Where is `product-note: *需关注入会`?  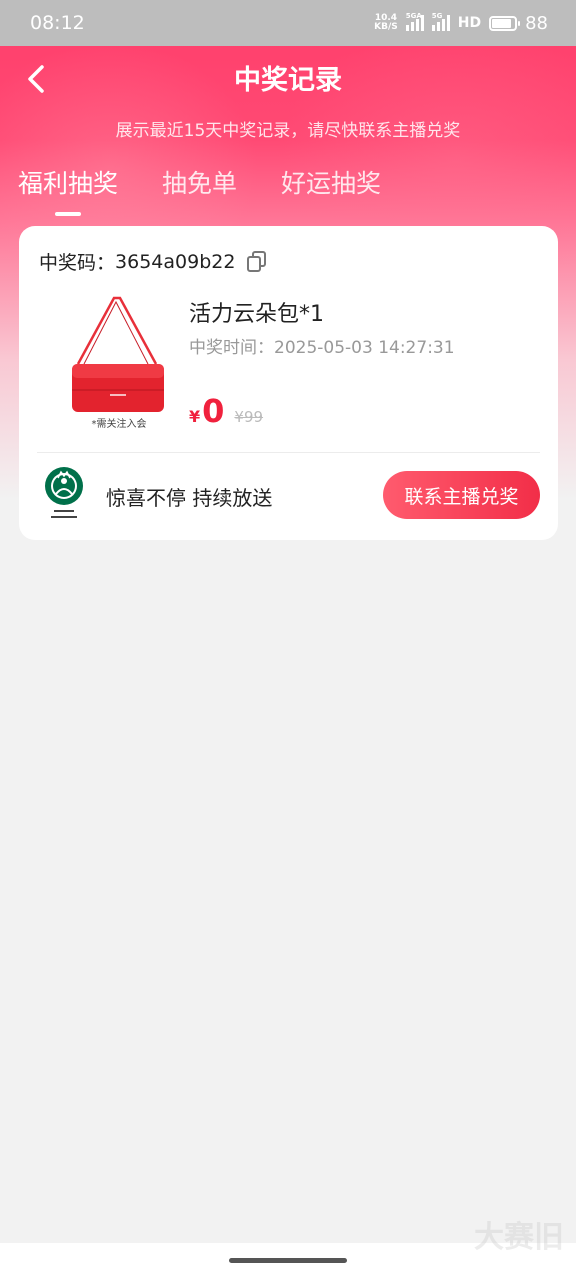 product-note: *需关注入会 is located at coordinates (119, 424).